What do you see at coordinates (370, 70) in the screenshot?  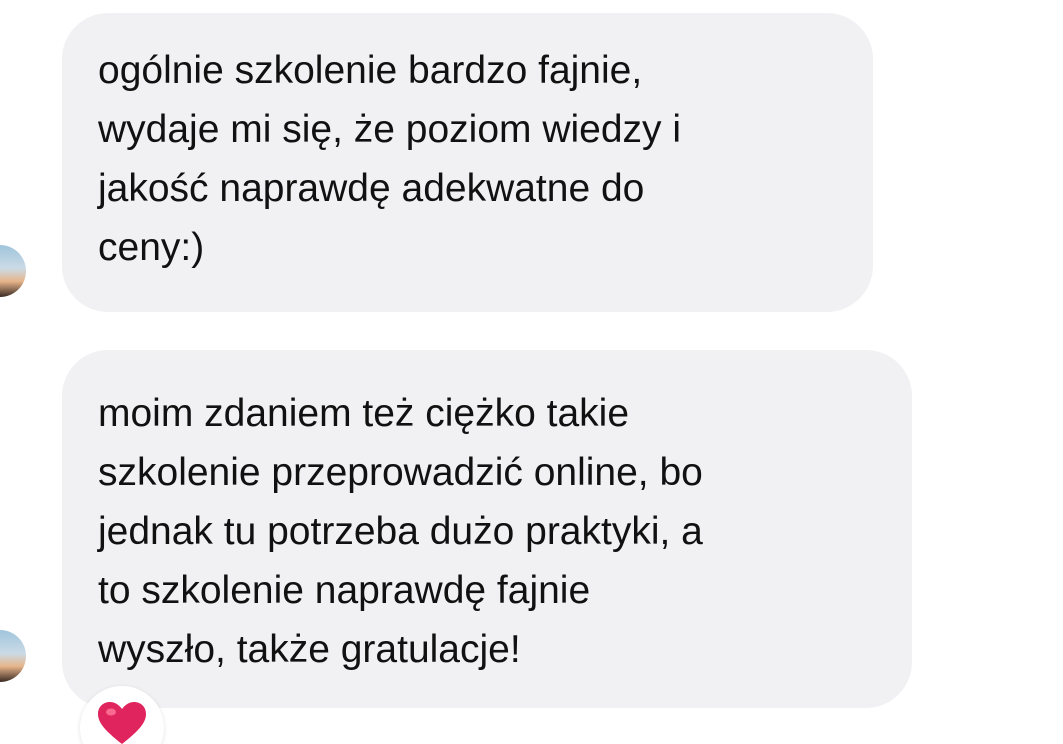 I see `message-line: ogólnie szkolenie bardzo fajnie,` at bounding box center [370, 70].